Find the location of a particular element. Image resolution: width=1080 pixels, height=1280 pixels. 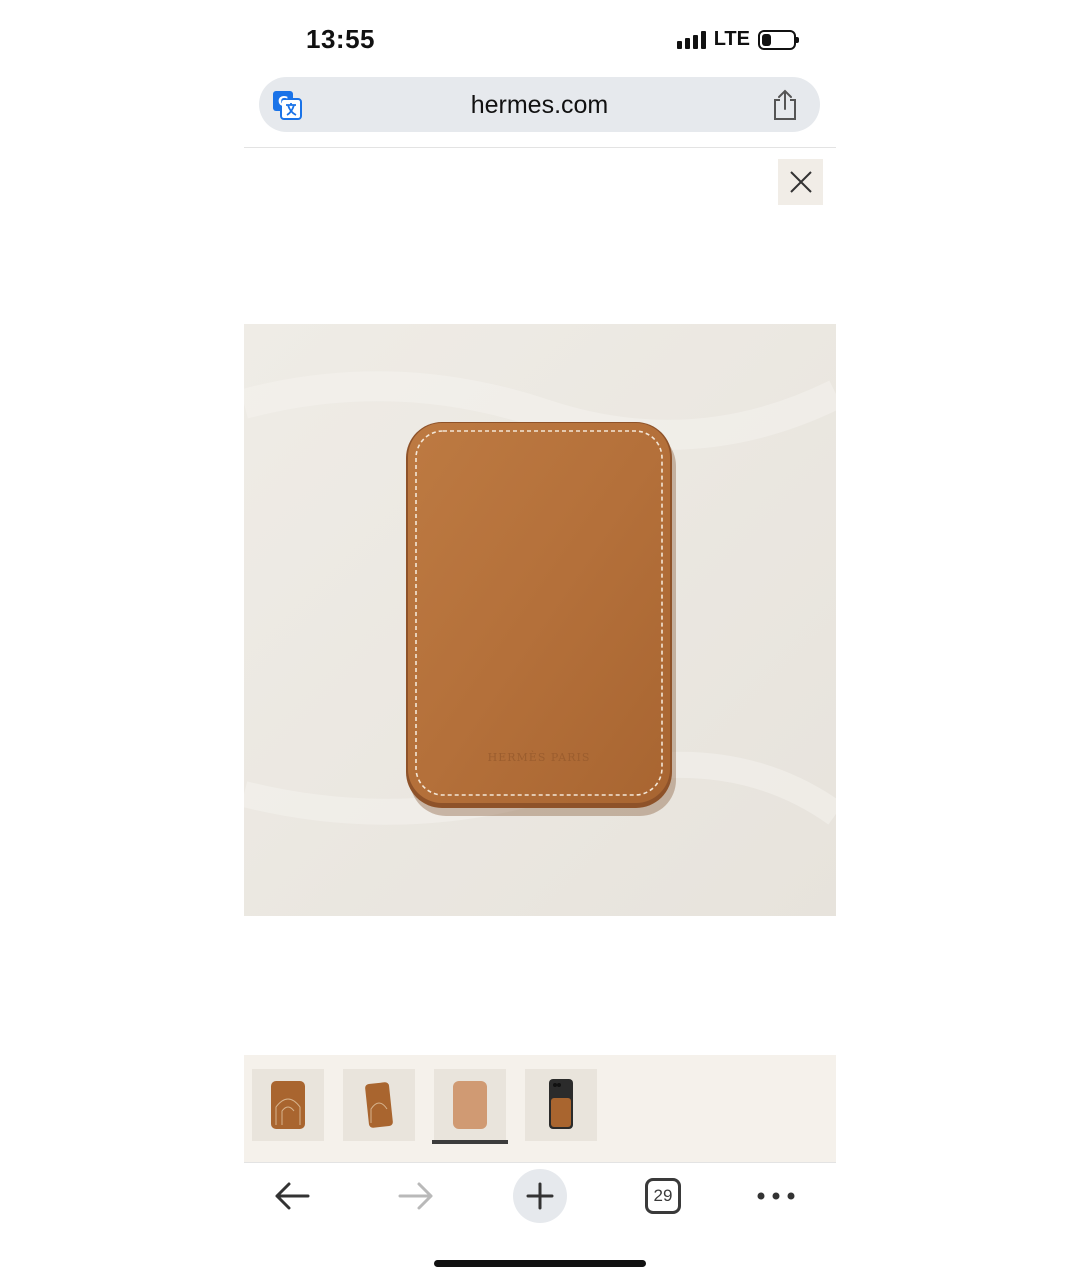

thumbnail-strip is located at coordinates (540, 1108).